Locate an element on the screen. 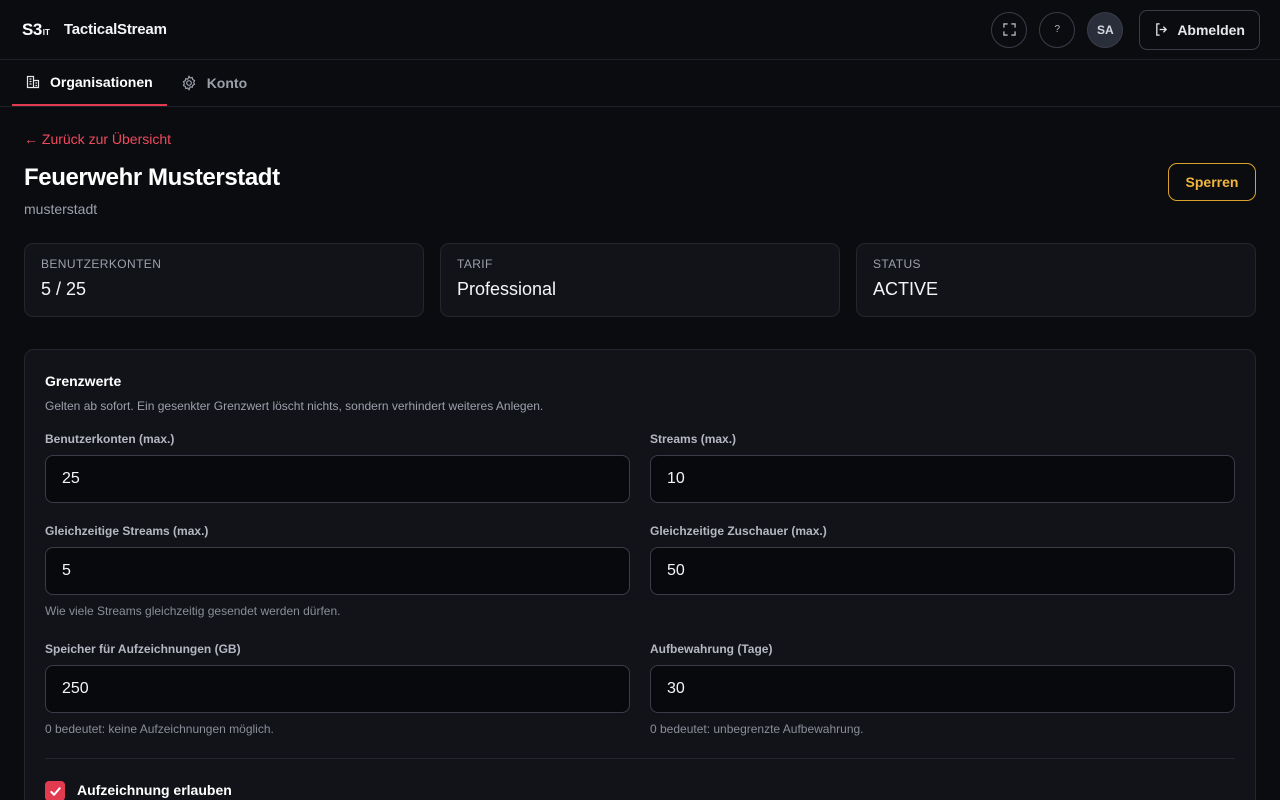 This screenshot has height=800, width=1280. field-label-retention: Aufbewahrung (Tage) is located at coordinates (711, 649).